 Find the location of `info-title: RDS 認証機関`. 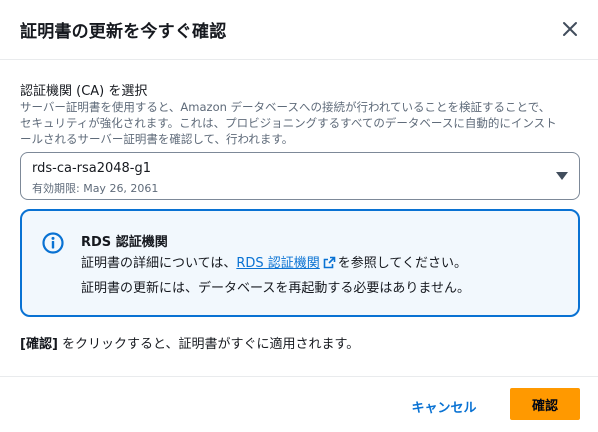

info-title: RDS 認証機関 is located at coordinates (124, 242).